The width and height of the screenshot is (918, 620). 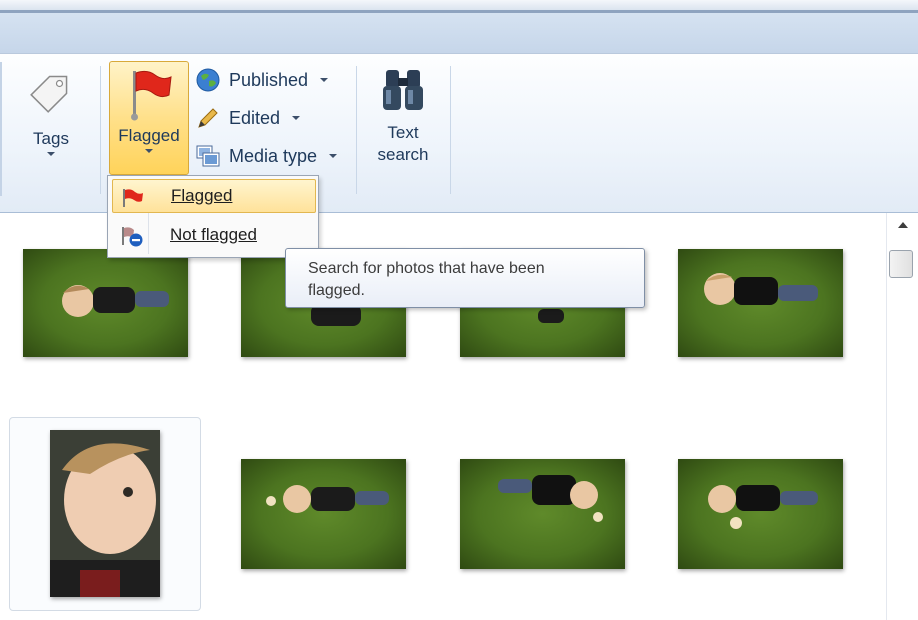 I want to click on media-type-icon, so click(x=208, y=156).